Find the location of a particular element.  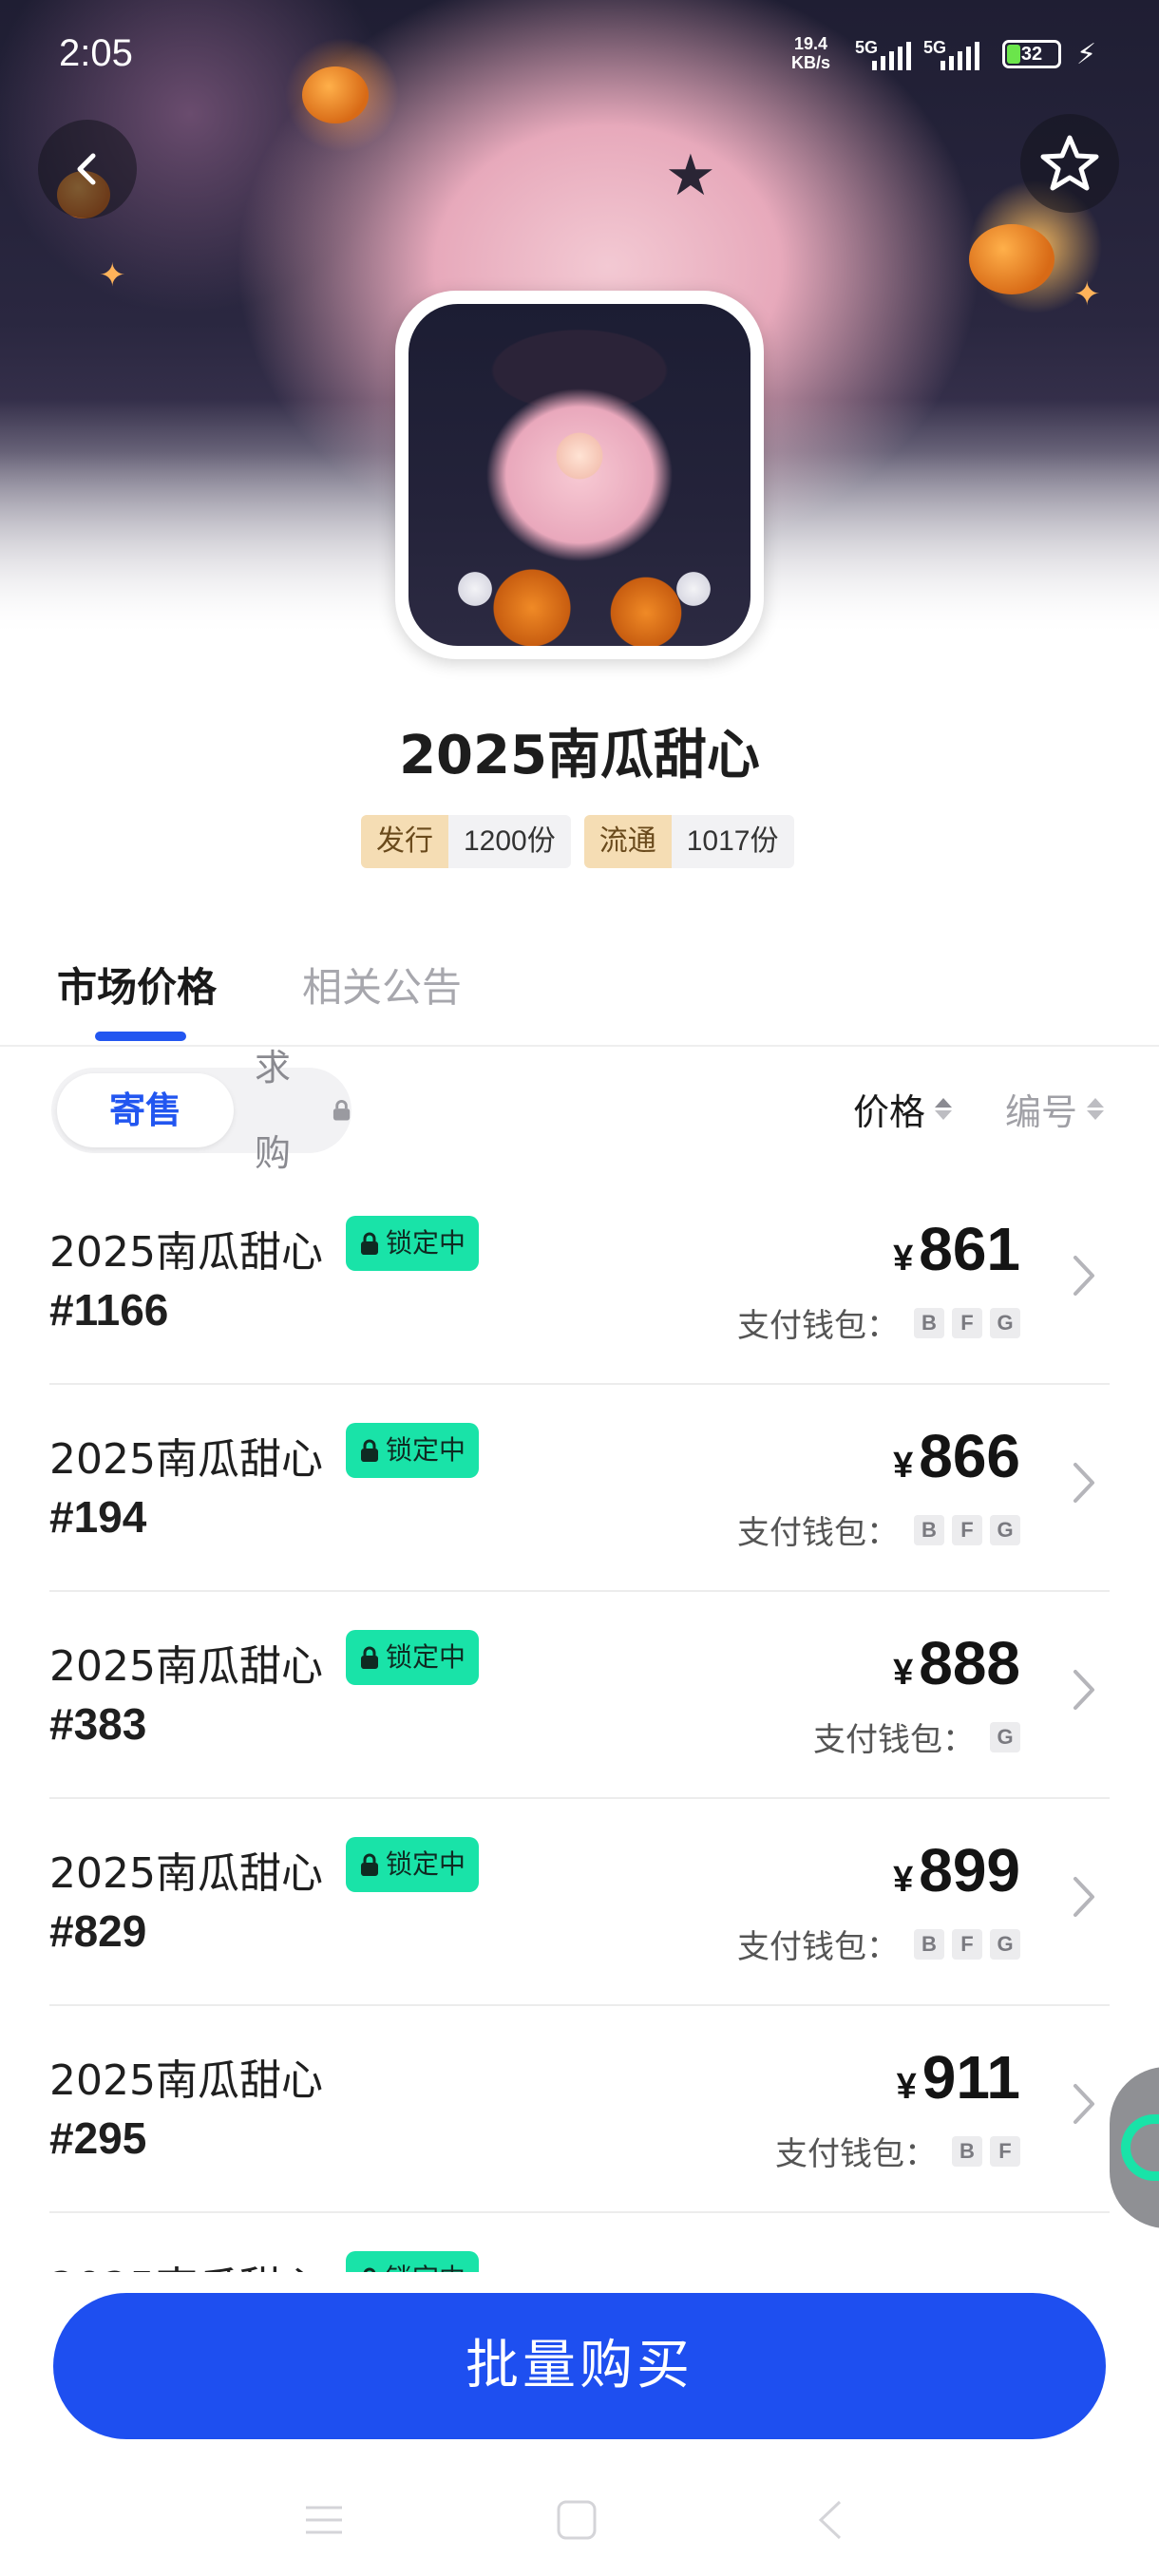

charging-icon: ⚡ is located at coordinates (1086, 54).